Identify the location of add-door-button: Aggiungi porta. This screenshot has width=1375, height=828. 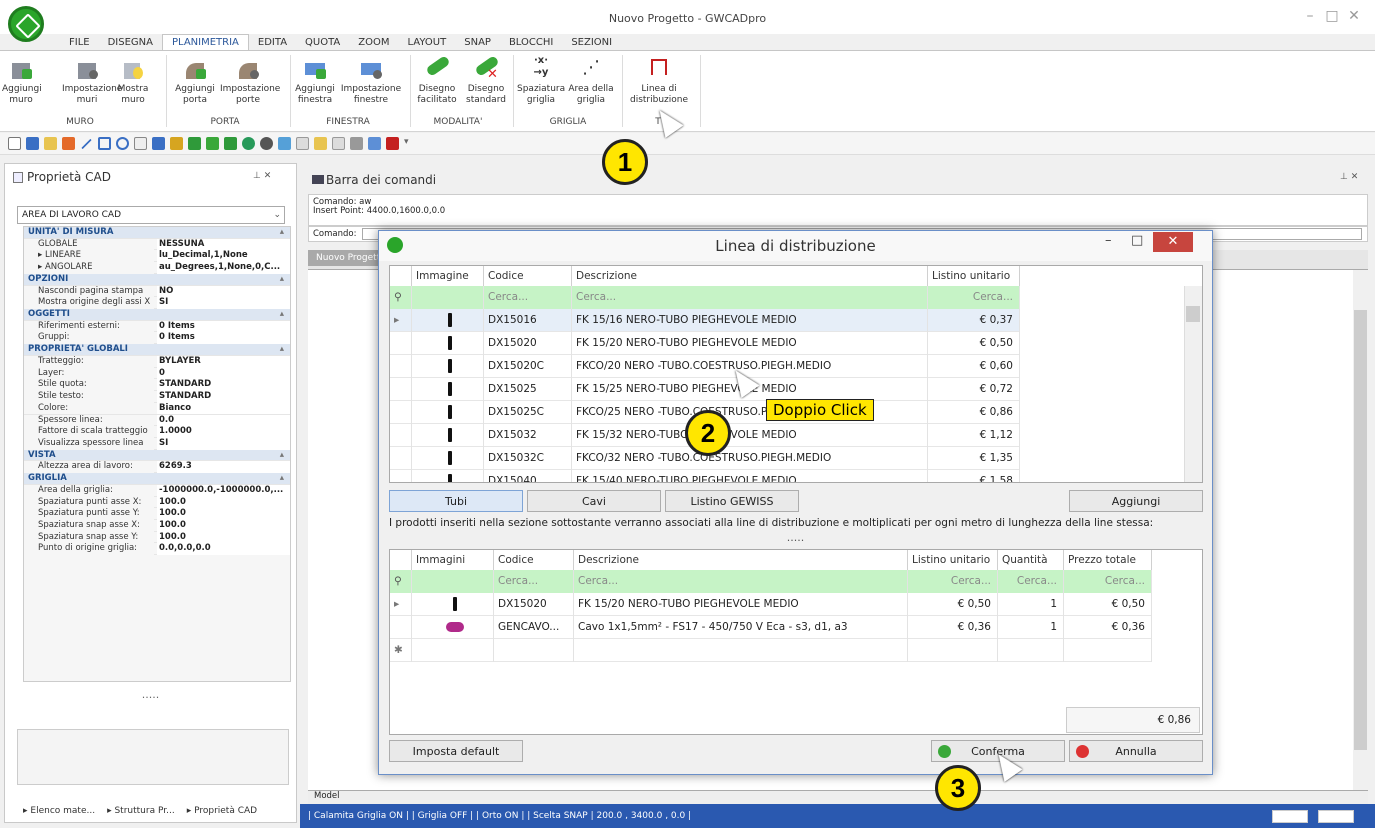
(195, 80).